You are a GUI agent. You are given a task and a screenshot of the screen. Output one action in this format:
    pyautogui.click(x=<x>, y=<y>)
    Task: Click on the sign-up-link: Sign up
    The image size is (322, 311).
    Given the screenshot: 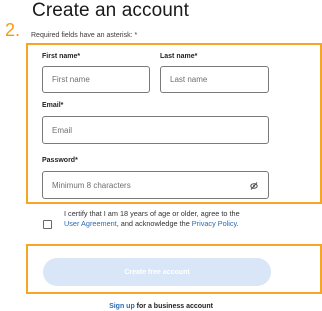 What is the action you would take?
    pyautogui.click(x=122, y=306)
    